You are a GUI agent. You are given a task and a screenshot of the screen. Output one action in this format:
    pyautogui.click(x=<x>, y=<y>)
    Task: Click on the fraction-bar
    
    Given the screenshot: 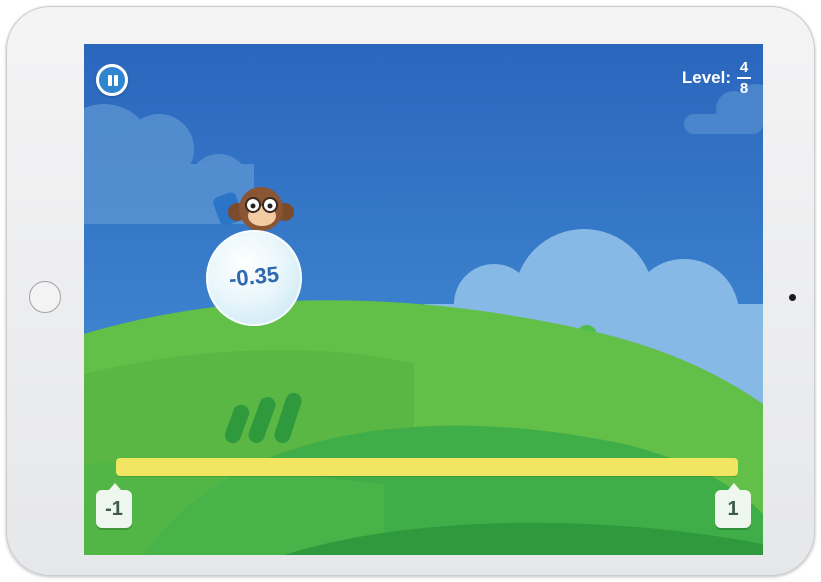 What is the action you would take?
    pyautogui.click(x=744, y=78)
    